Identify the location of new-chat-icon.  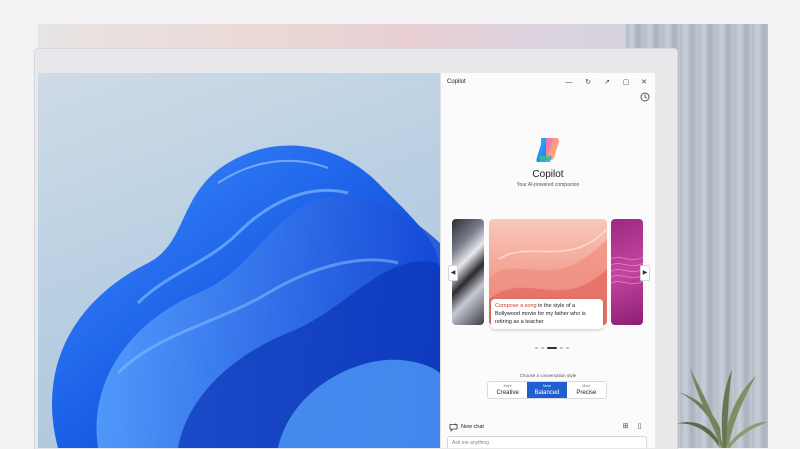
(453, 427).